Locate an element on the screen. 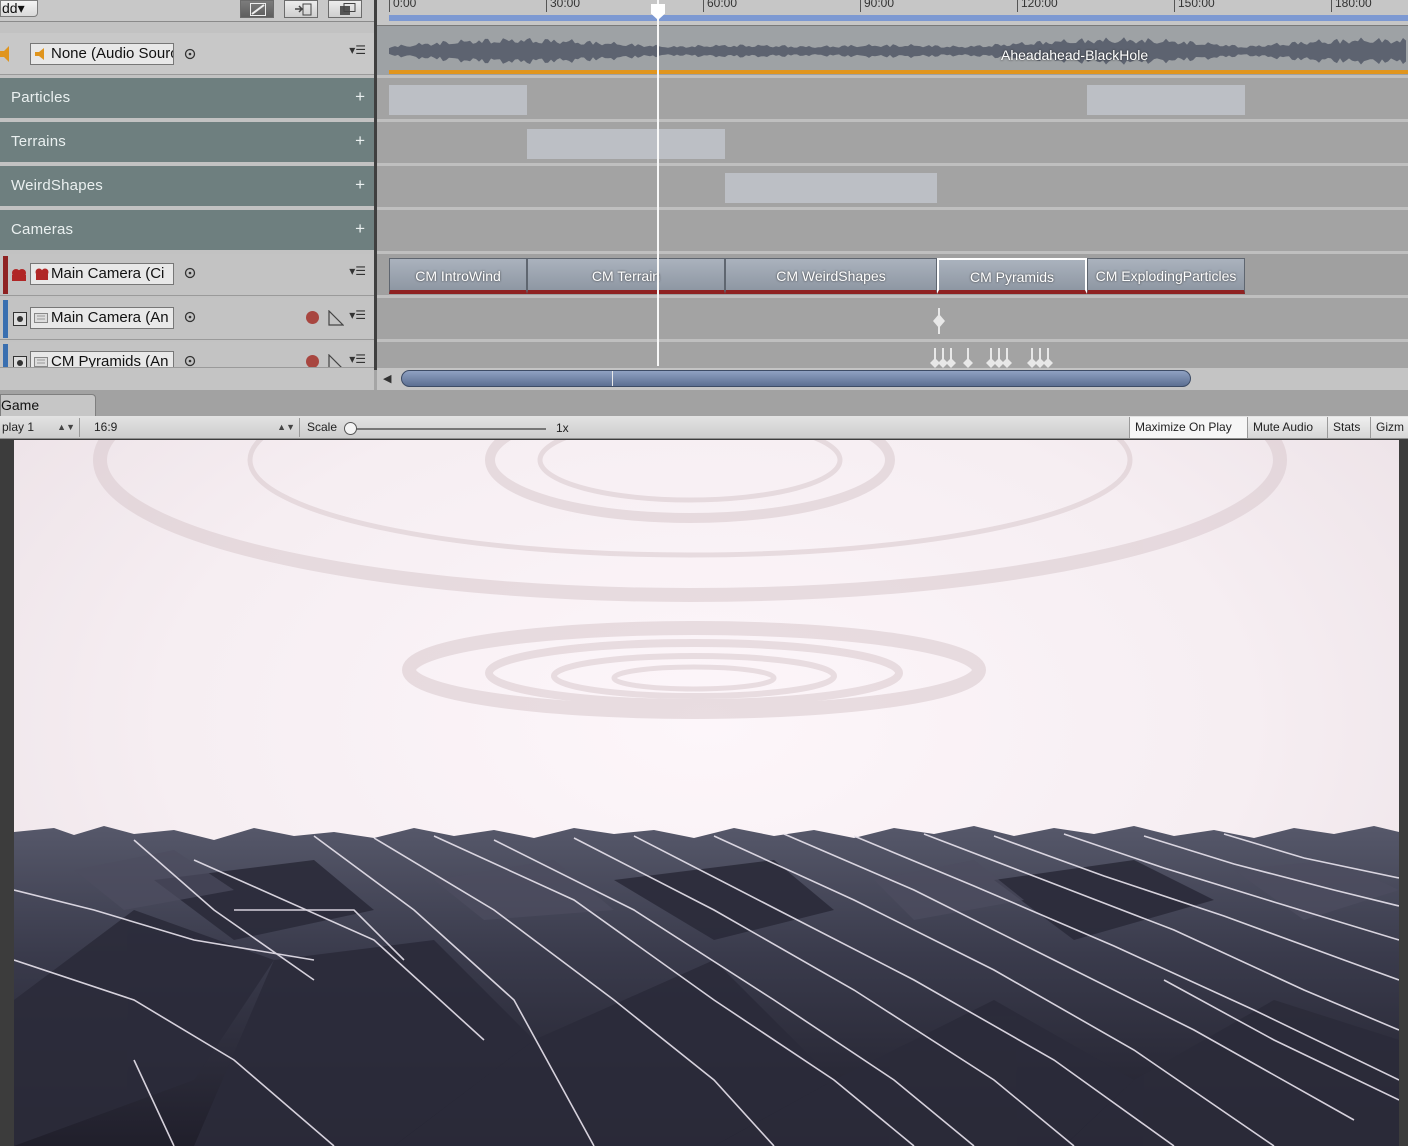 This screenshot has height=1146, width=1408. audio-lane: Aheadahead-BlackHole is located at coordinates (892, 52).